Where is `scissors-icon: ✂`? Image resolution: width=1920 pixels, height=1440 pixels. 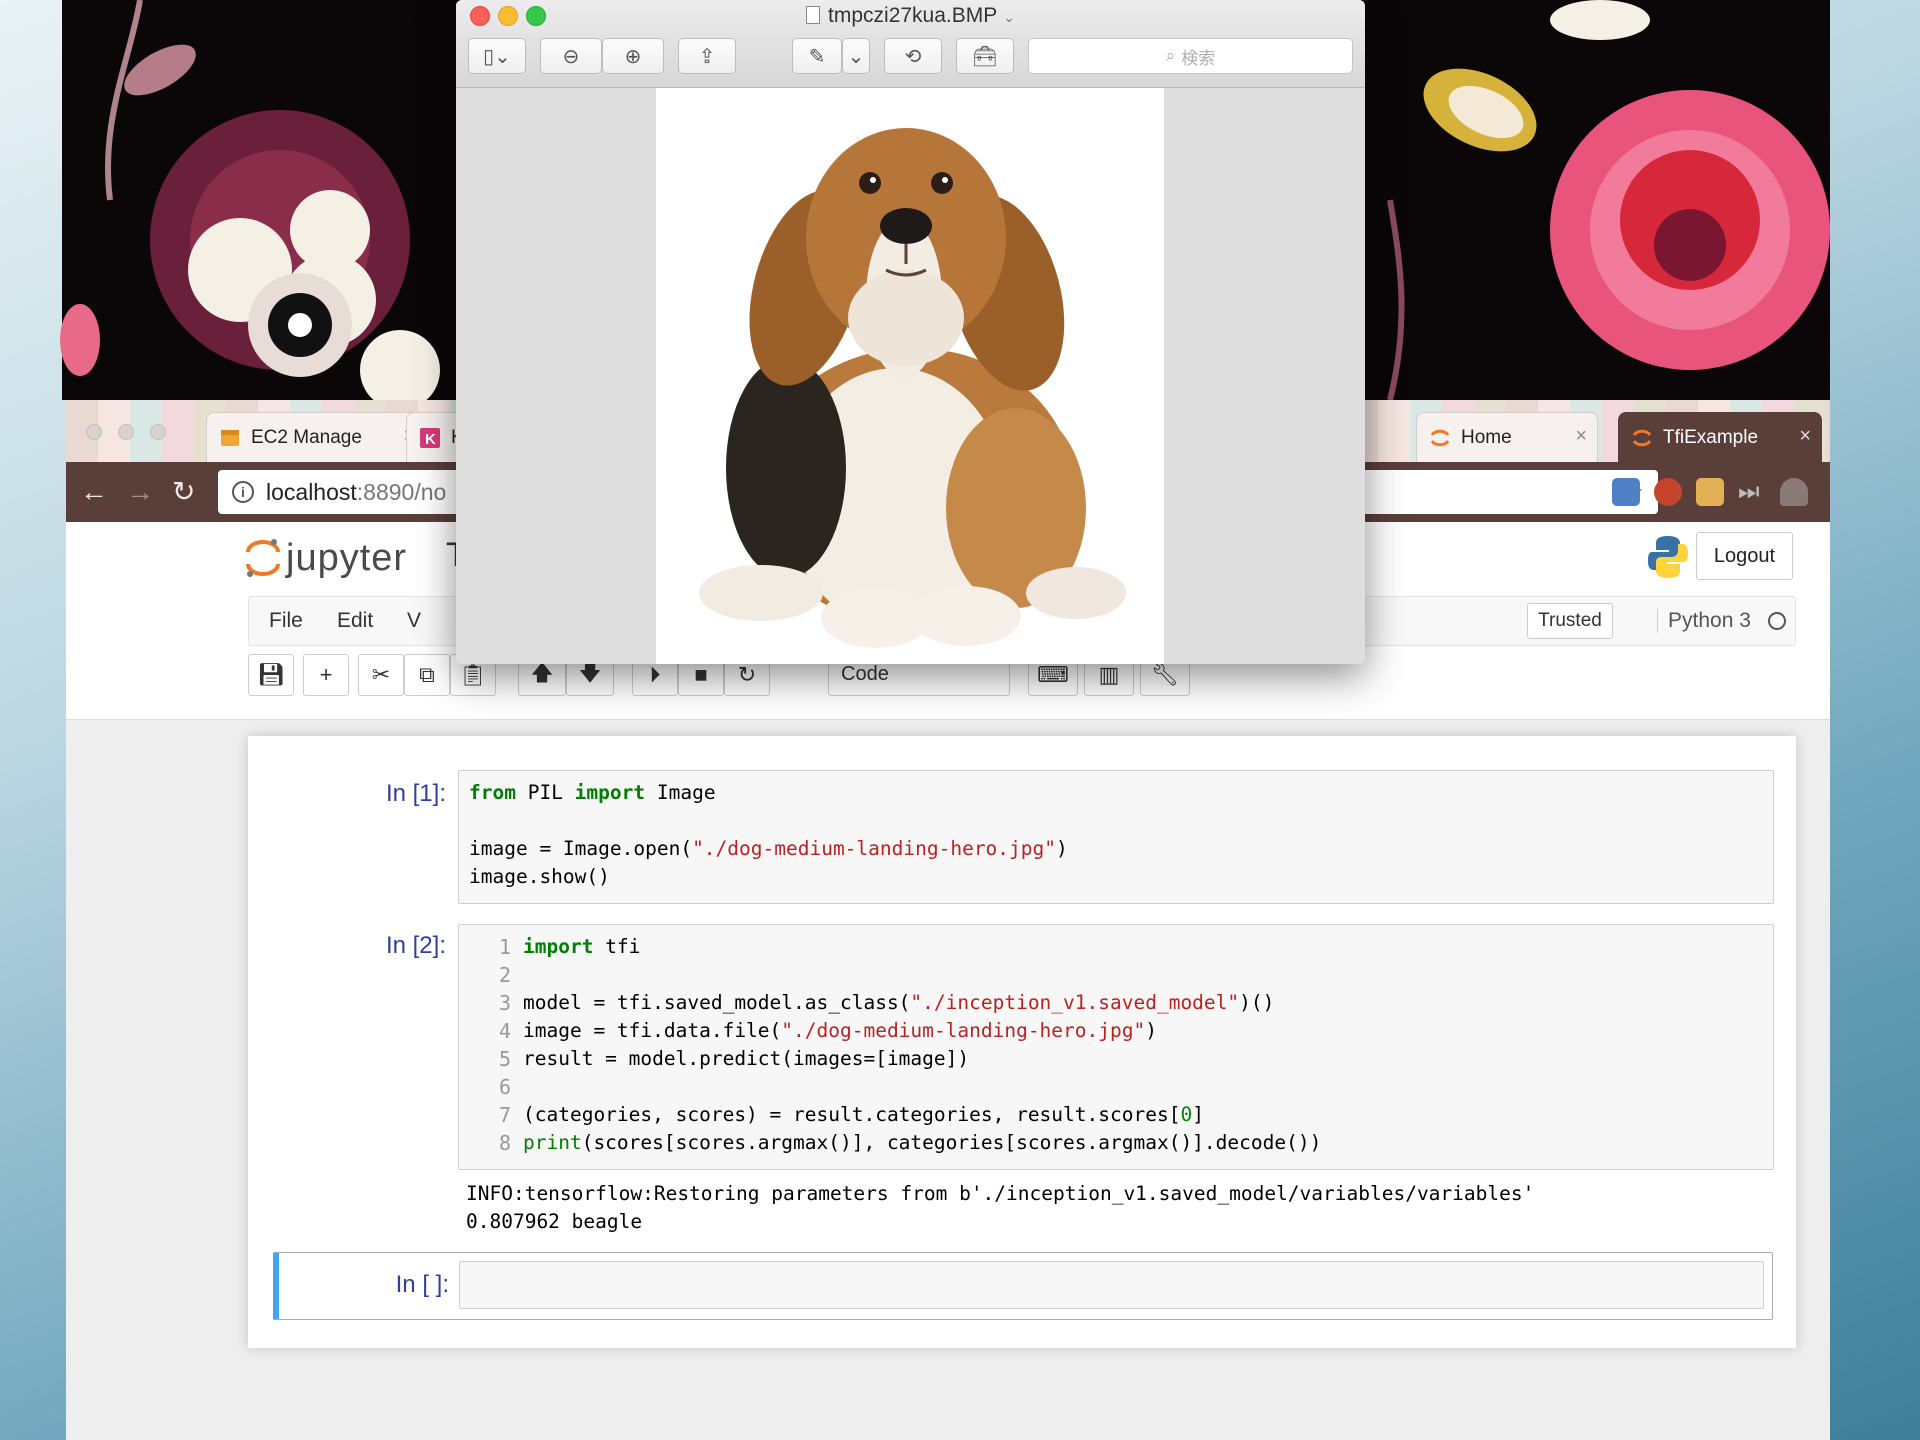
scissors-icon: ✂ is located at coordinates (381, 674).